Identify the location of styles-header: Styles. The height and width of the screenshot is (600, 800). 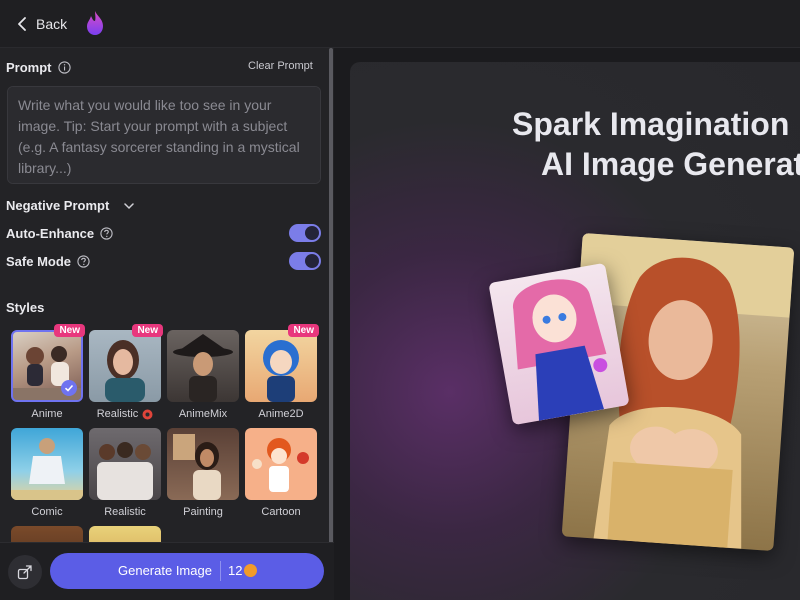
(25, 307).